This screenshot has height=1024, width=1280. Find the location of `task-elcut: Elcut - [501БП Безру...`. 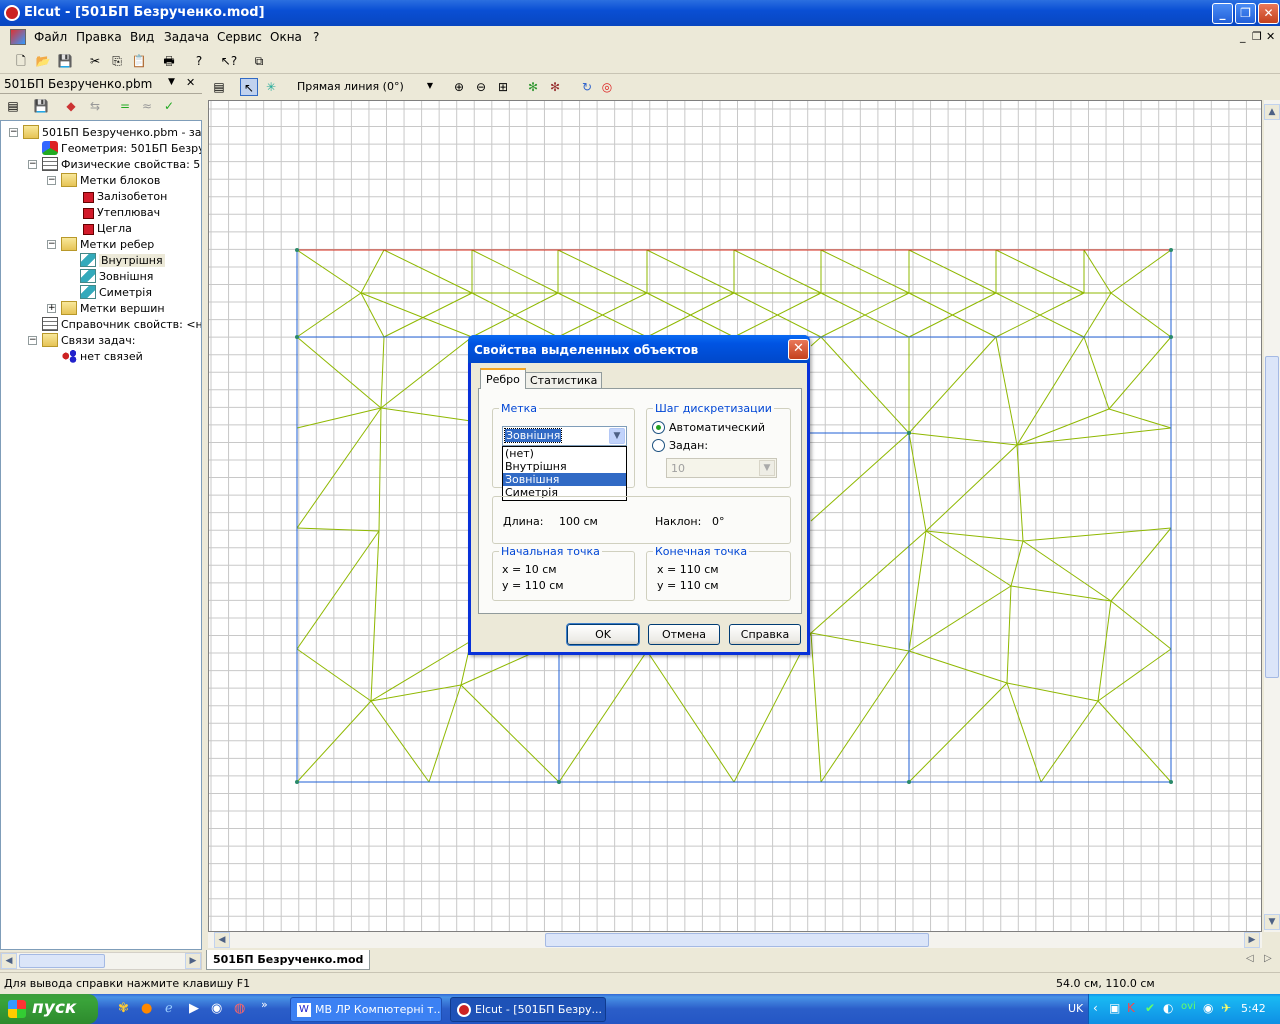

task-elcut: Elcut - [501БП Безру... is located at coordinates (528, 1009).